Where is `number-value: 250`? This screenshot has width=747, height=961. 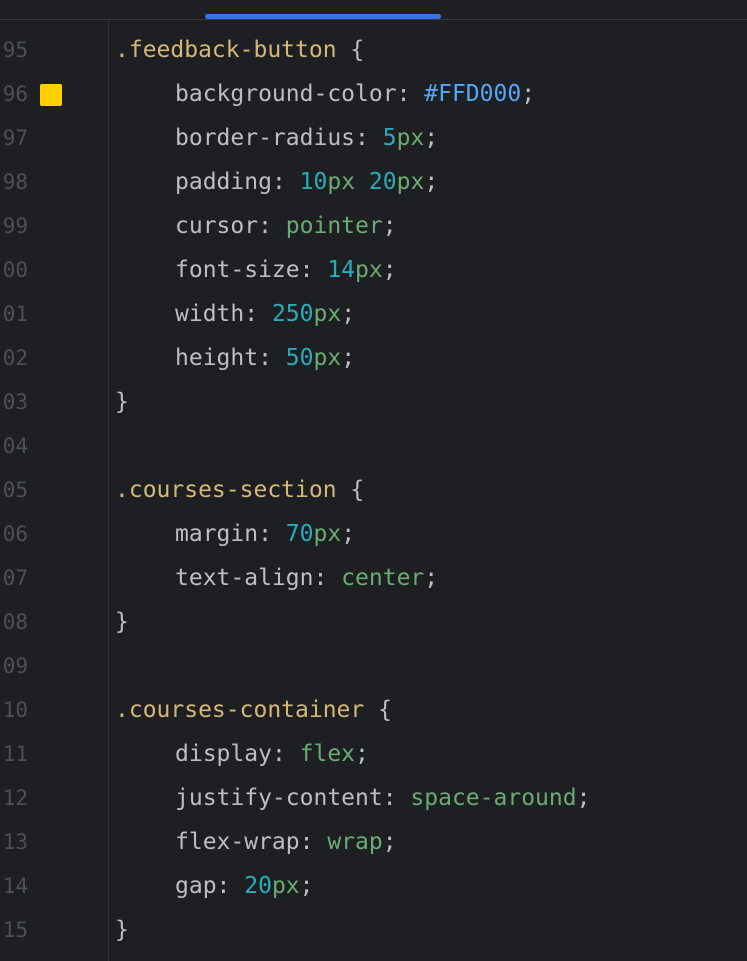
number-value: 250 is located at coordinates (292, 314).